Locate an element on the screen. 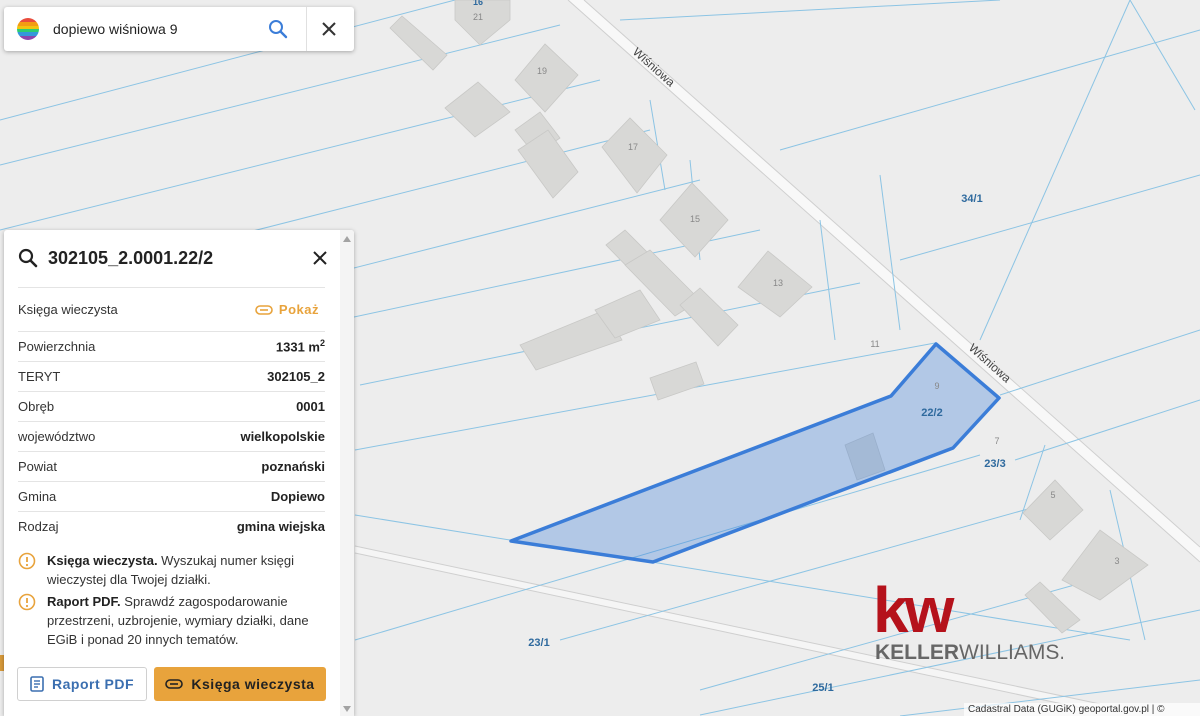 The image size is (1200, 716). row-label: Powiat is located at coordinates (38, 466).